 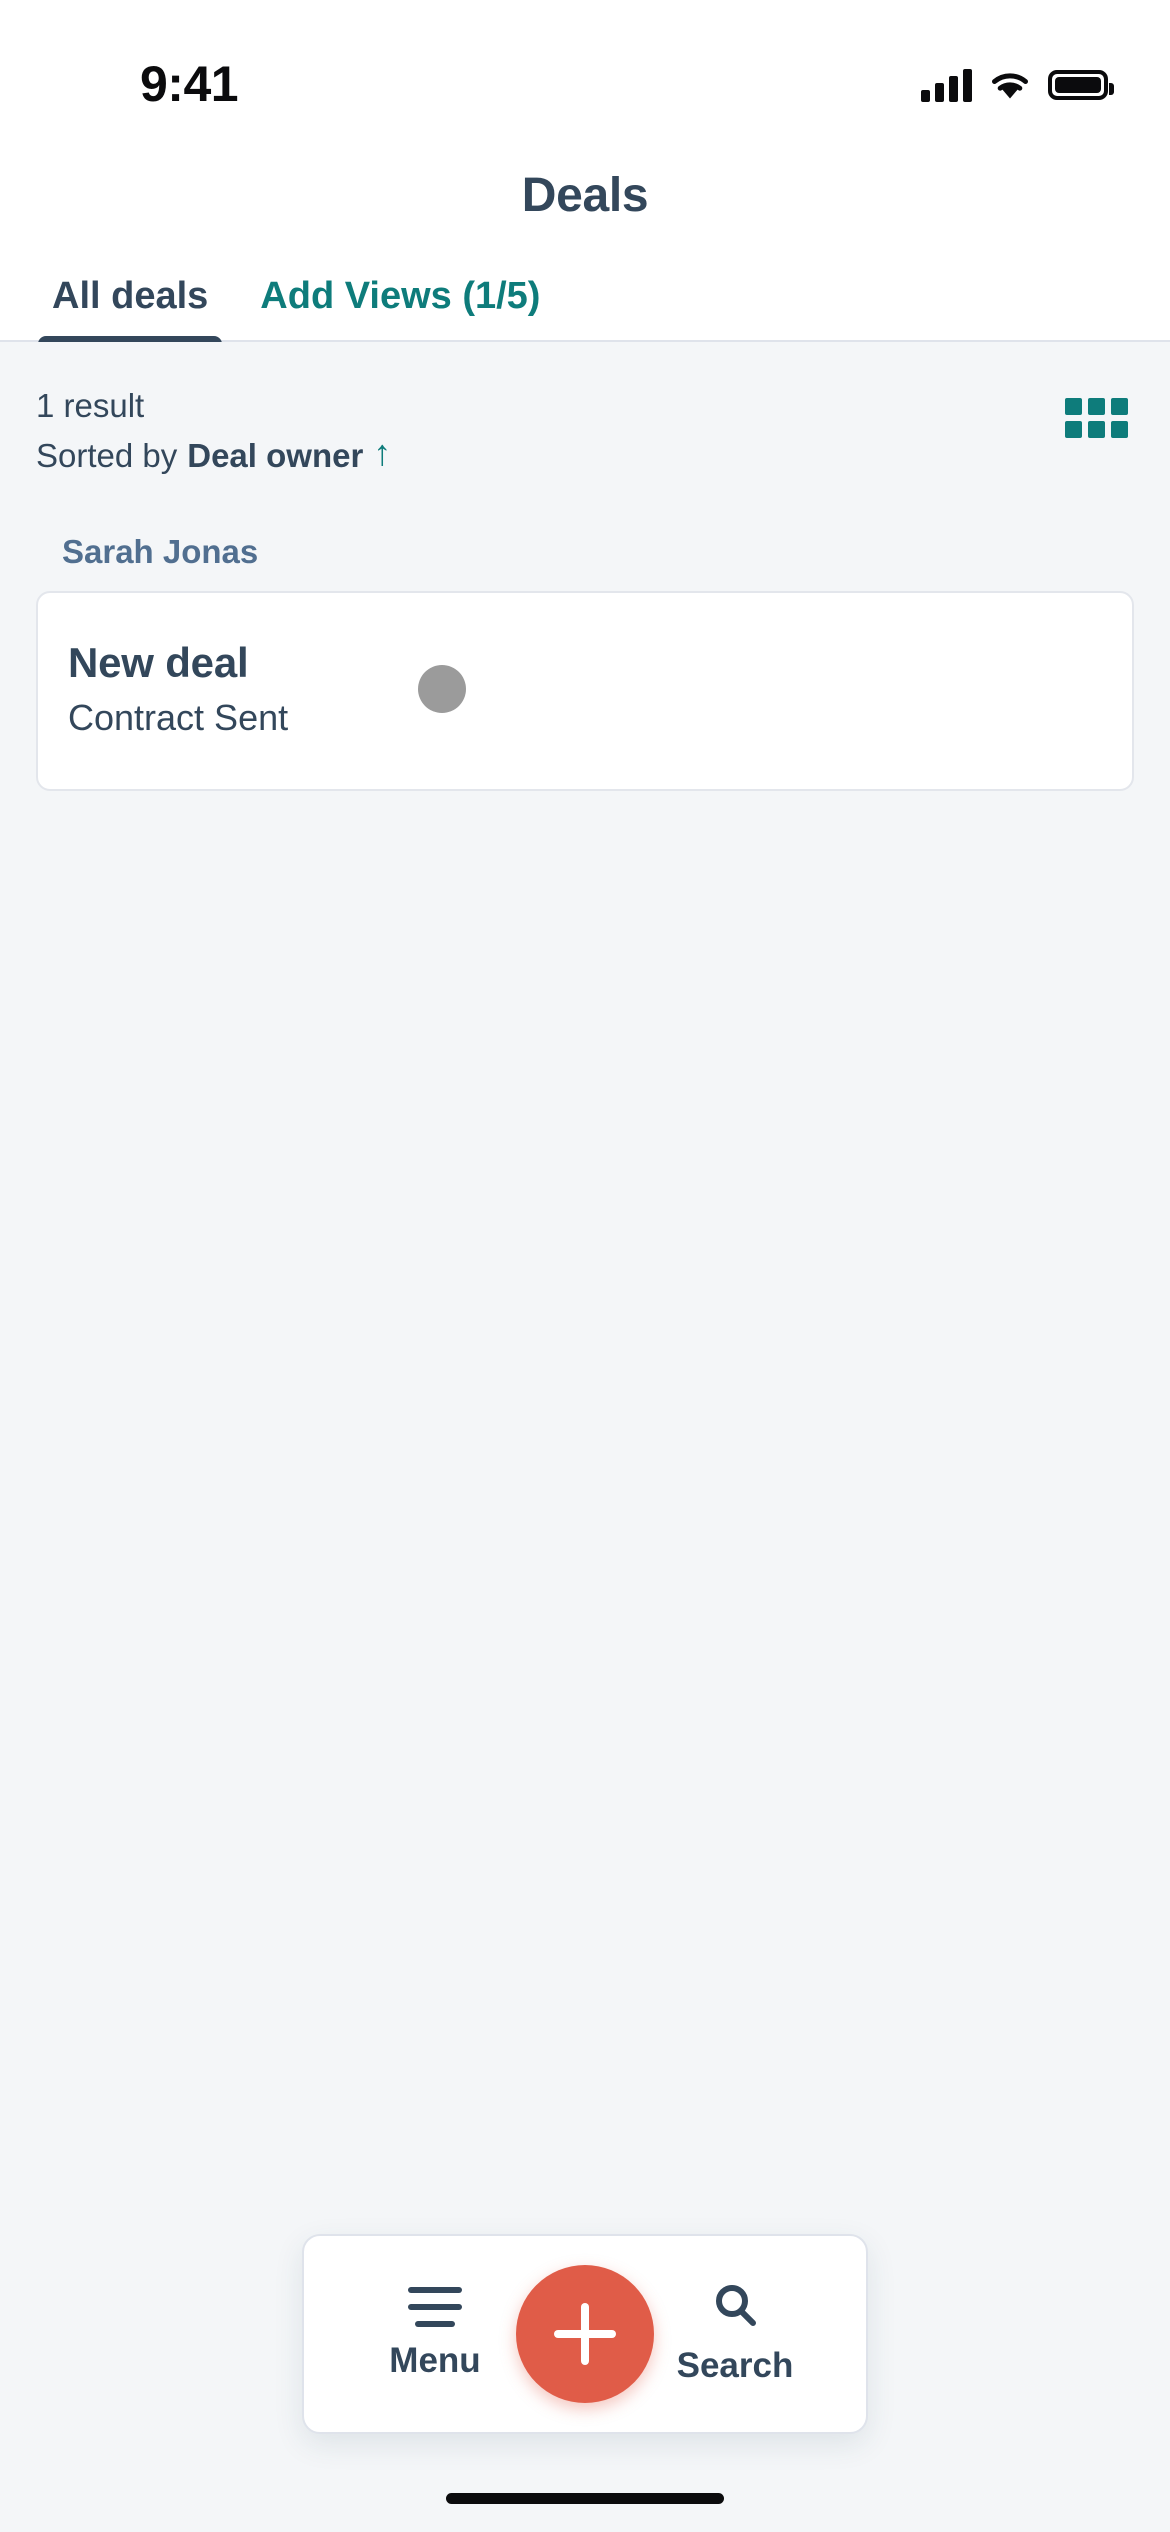 I want to click on group-header-owner: Sarah Jonas, so click(x=160, y=552).